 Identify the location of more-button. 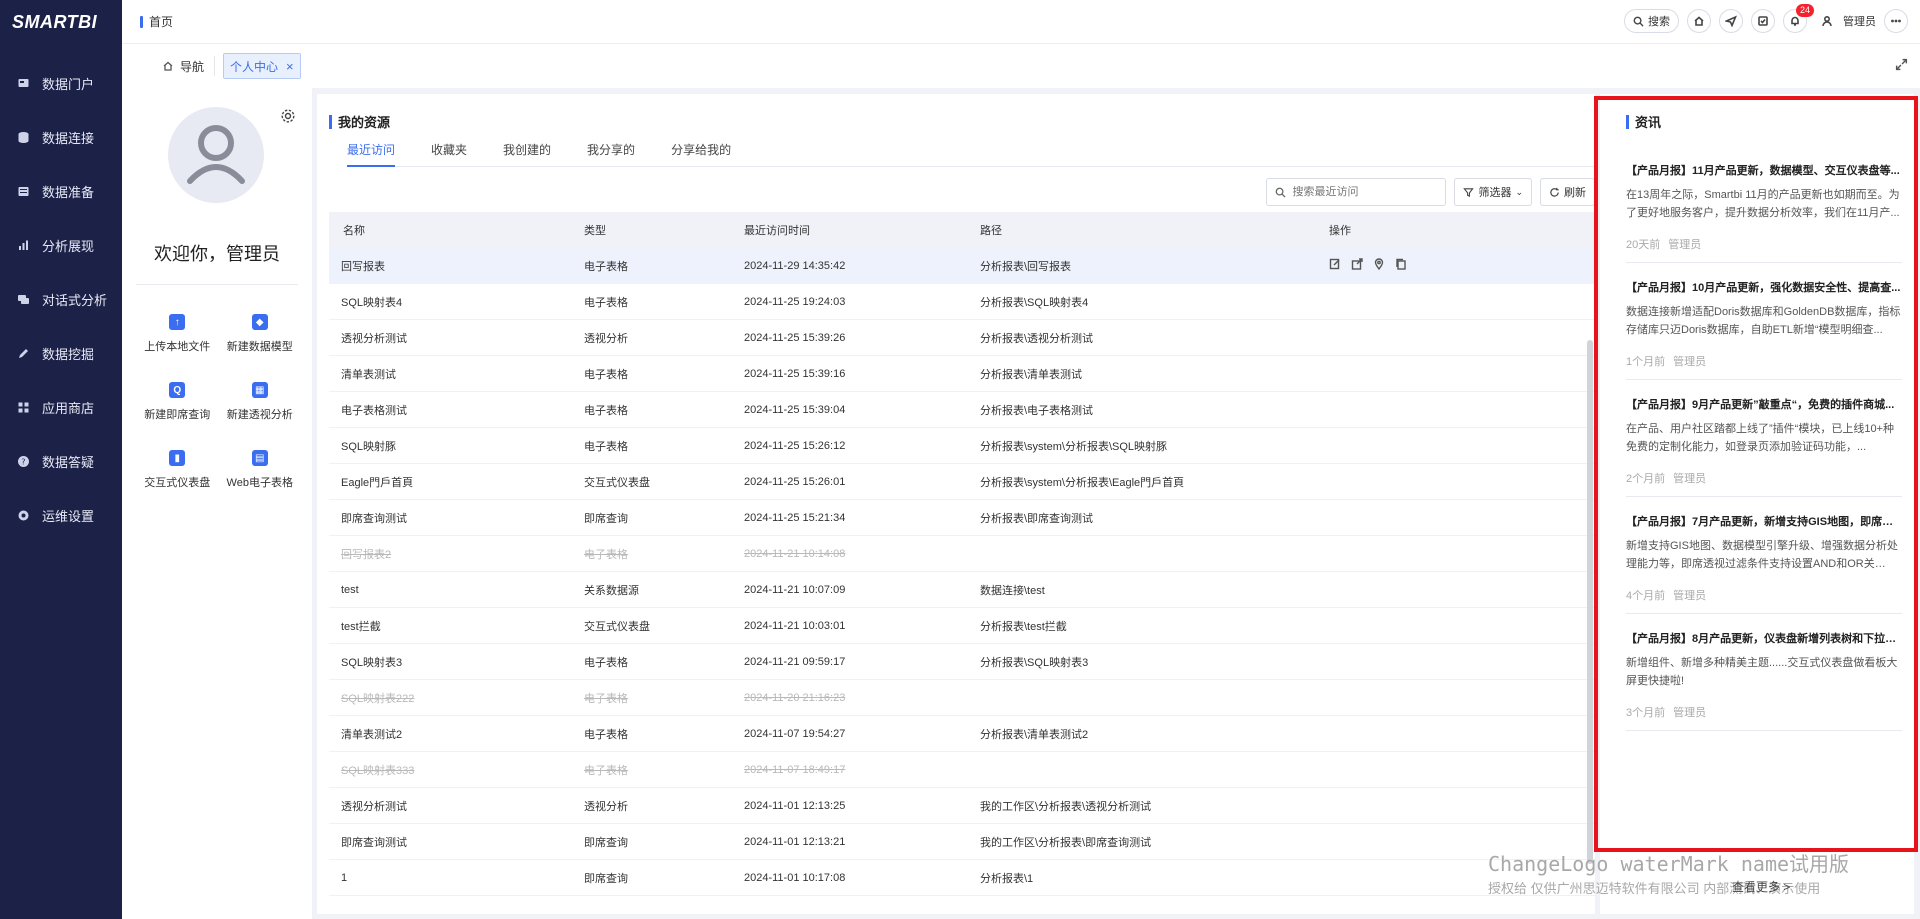
(1896, 21).